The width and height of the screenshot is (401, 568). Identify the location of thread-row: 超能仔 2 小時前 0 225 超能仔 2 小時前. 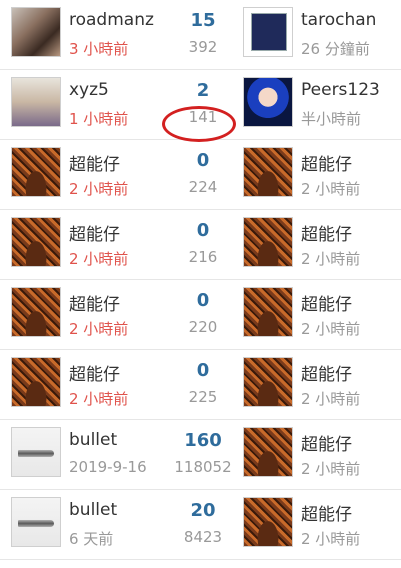
(200, 385).